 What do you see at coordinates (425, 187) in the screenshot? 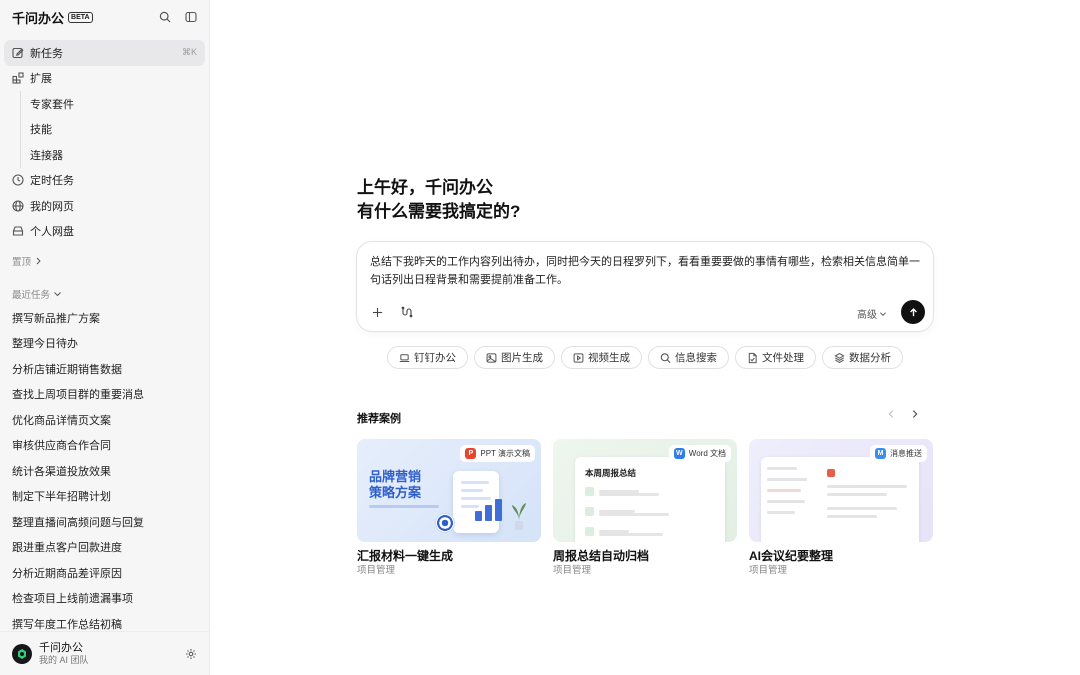
I see `greeting-line1: 上午好，千问办公` at bounding box center [425, 187].